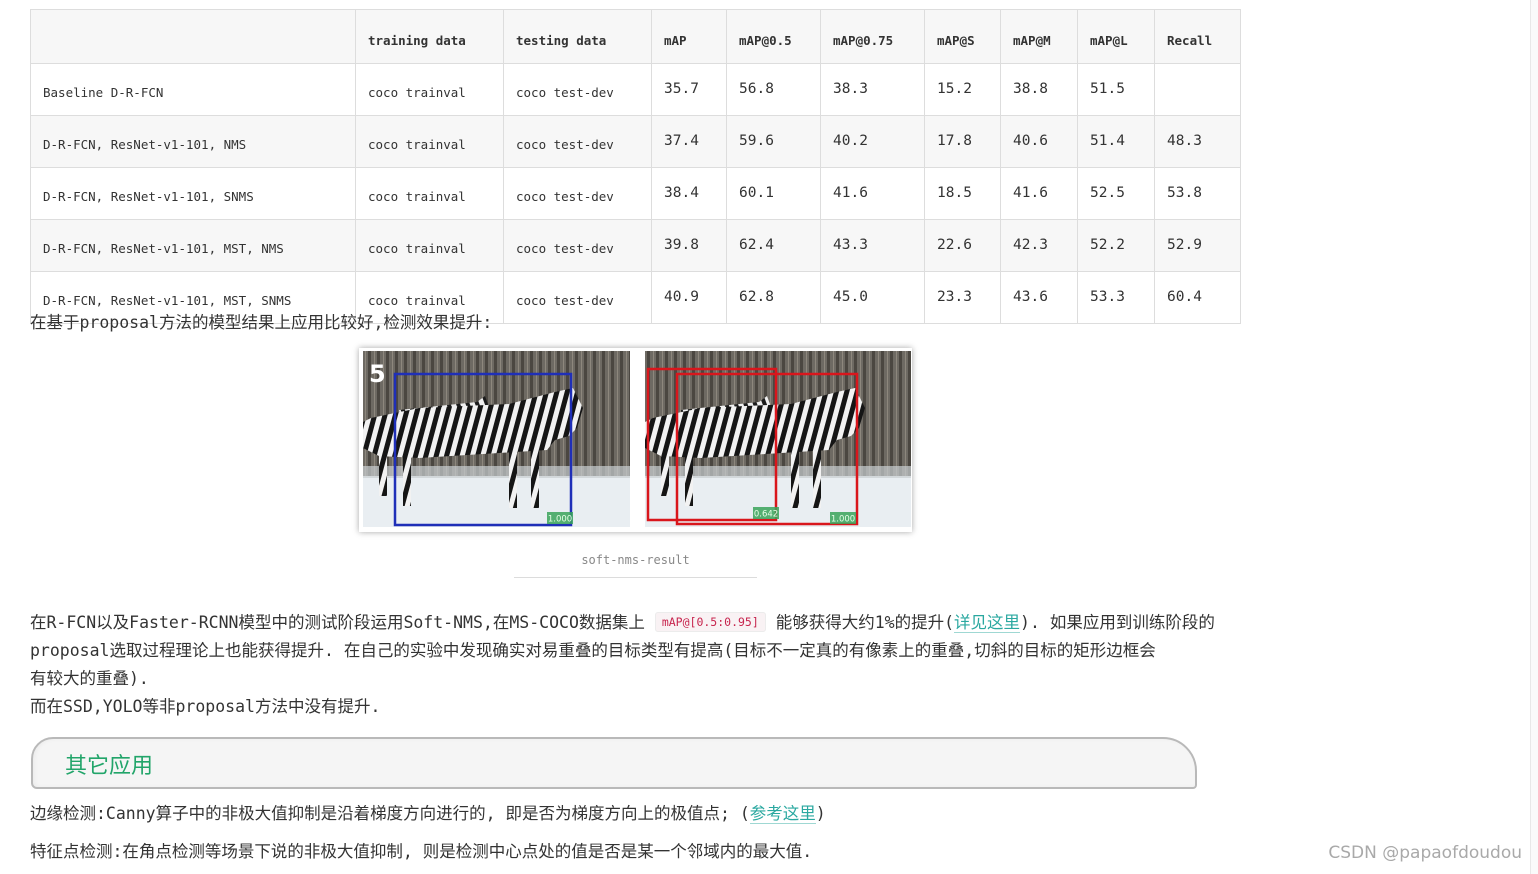 Image resolution: width=1538 pixels, height=874 pixels. Describe the element at coordinates (577, 36) in the screenshot. I see `table-header-cell: testing data` at that location.